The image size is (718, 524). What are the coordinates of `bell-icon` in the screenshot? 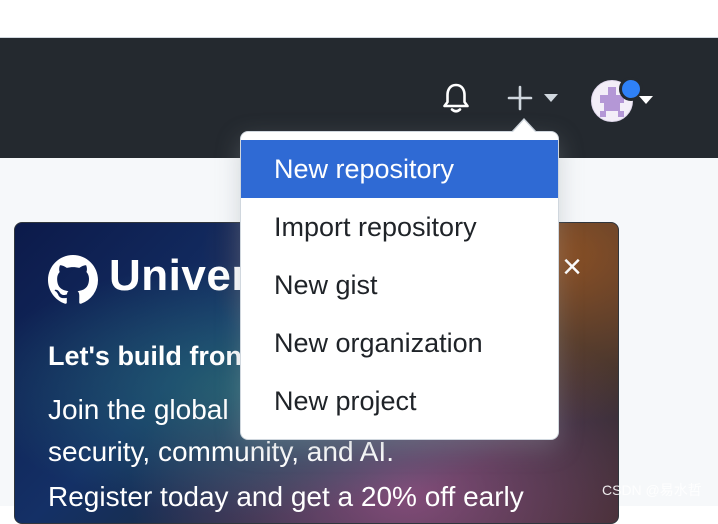 It's located at (456, 98).